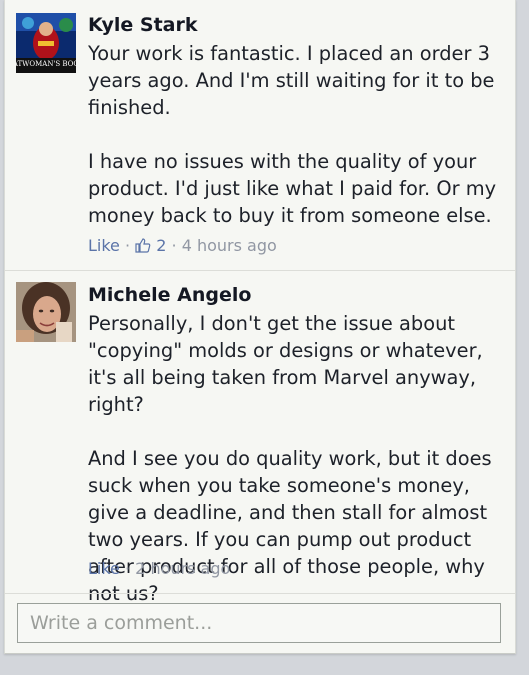  What do you see at coordinates (153, 245) in the screenshot?
I see `like-count: 2` at bounding box center [153, 245].